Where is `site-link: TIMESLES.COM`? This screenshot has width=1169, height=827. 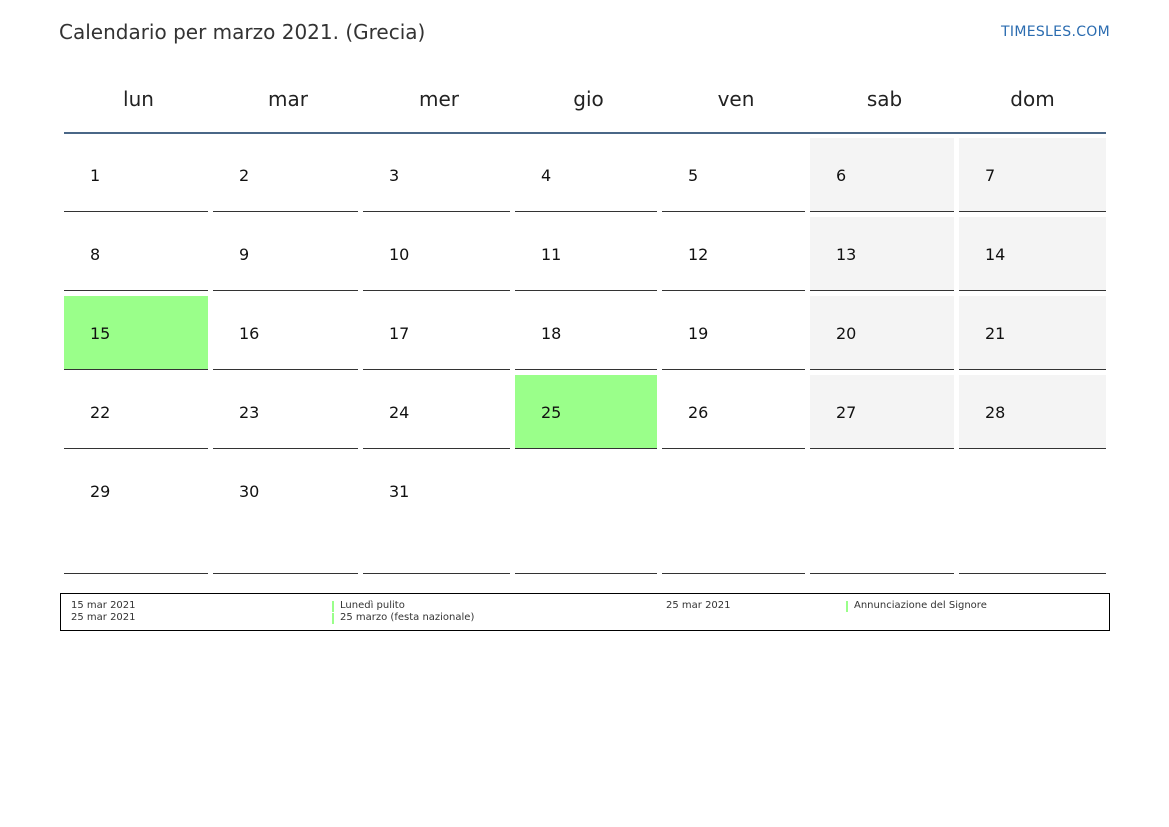 site-link: TIMESLES.COM is located at coordinates (1055, 32).